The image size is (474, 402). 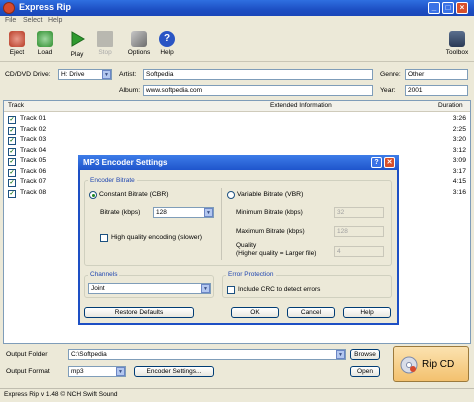 I want to click on help-button: ? Help, so click(x=167, y=45).